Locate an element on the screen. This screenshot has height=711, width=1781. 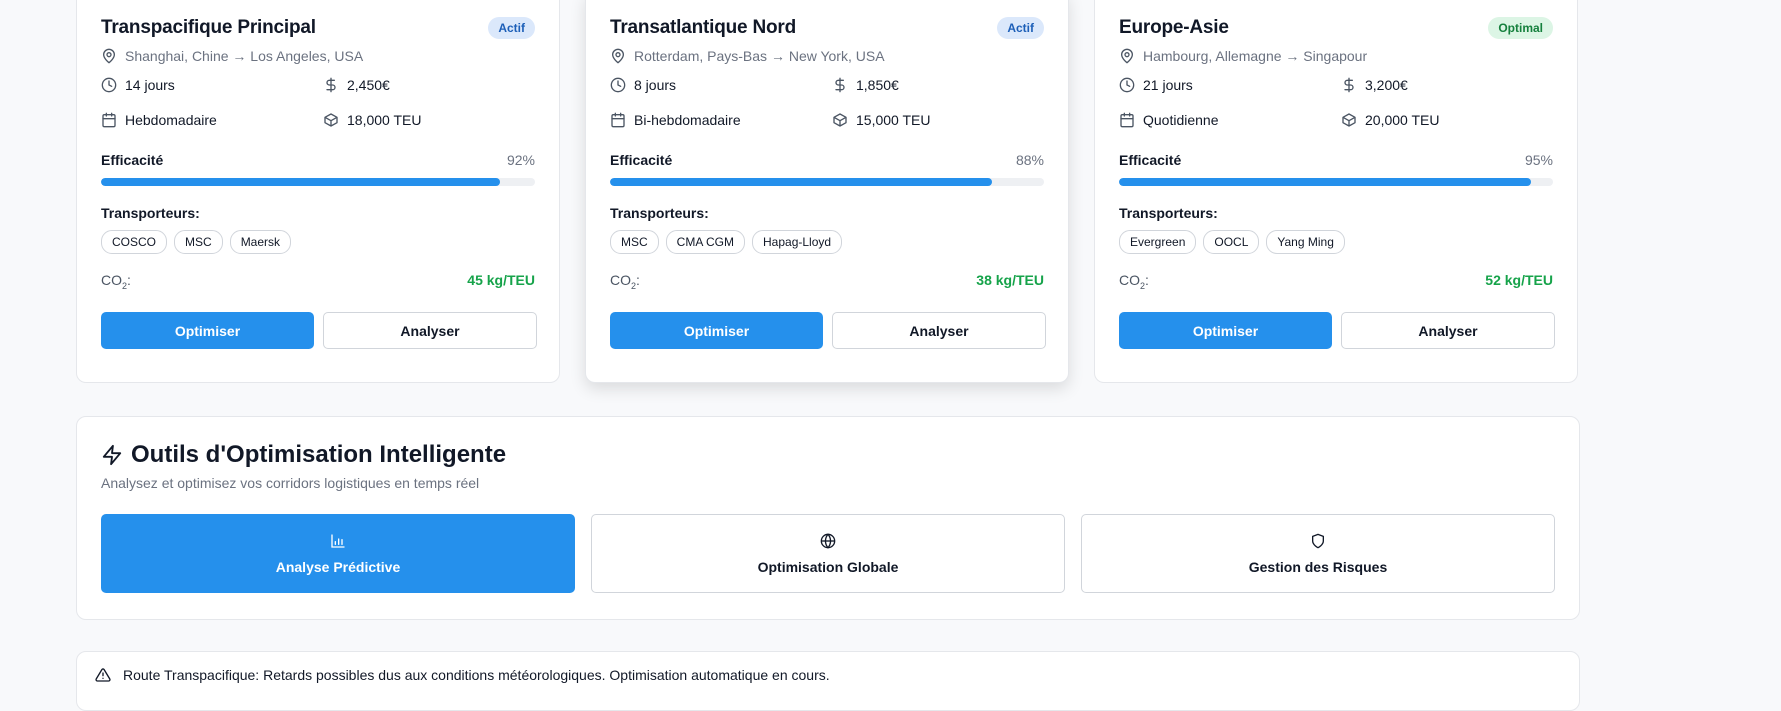
shield-icon is located at coordinates (1318, 541).